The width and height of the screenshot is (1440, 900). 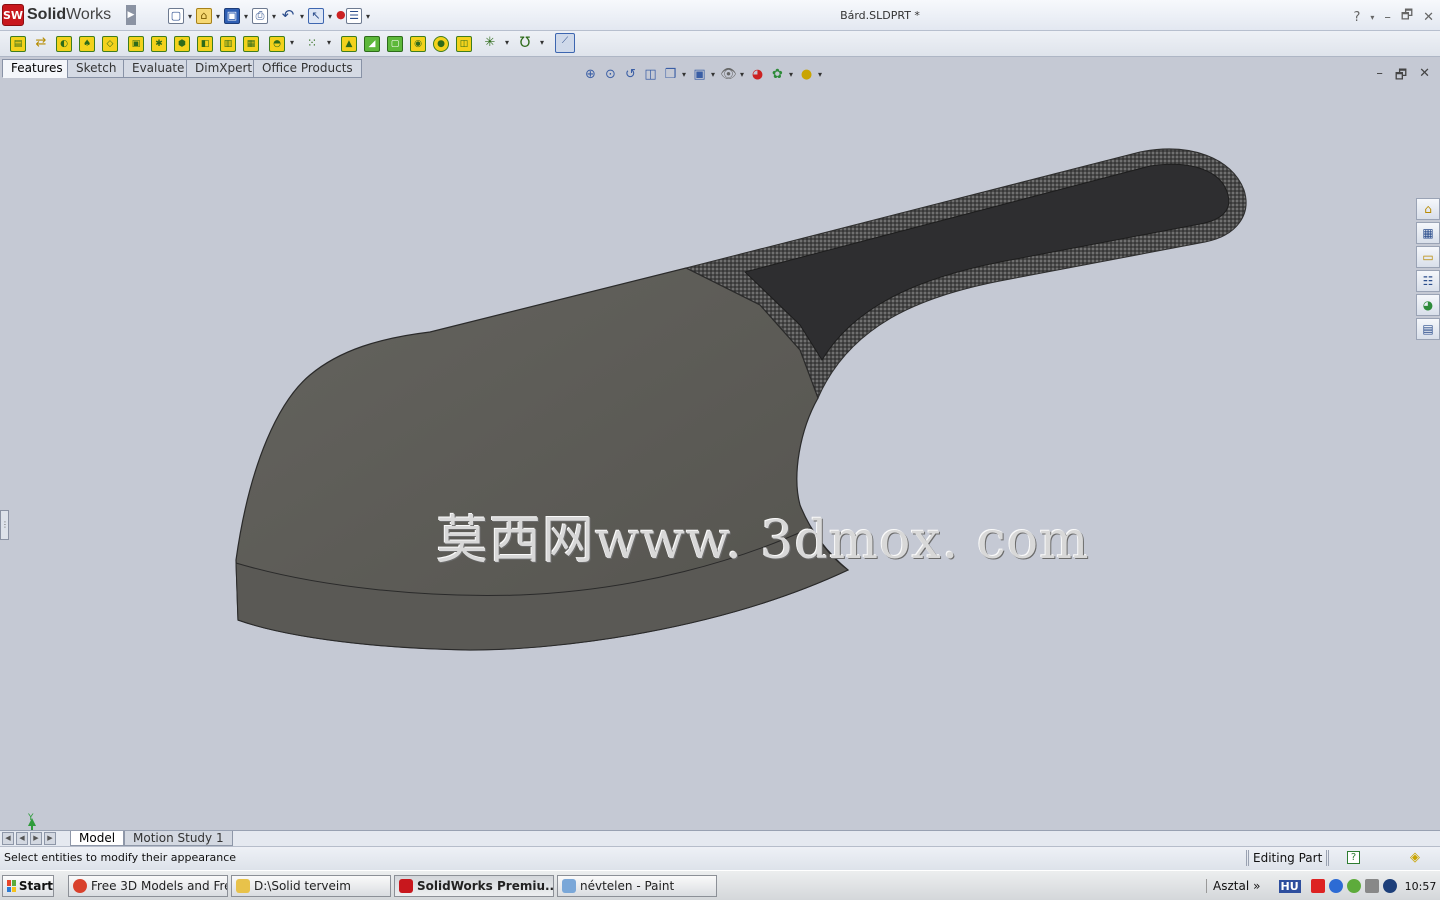 What do you see at coordinates (341, 16) in the screenshot?
I see `rebuild-icon: ●` at bounding box center [341, 16].